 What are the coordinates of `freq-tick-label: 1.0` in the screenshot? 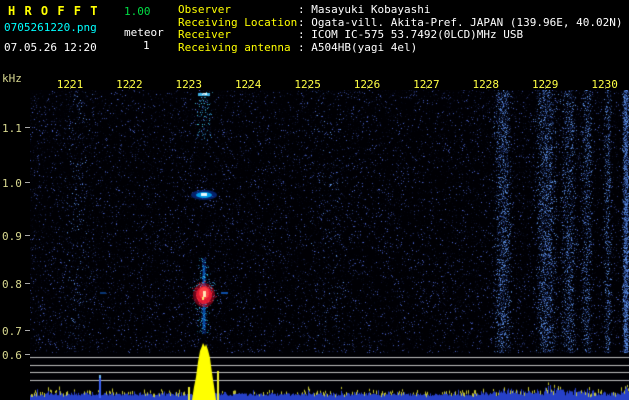 It's located at (12, 183).